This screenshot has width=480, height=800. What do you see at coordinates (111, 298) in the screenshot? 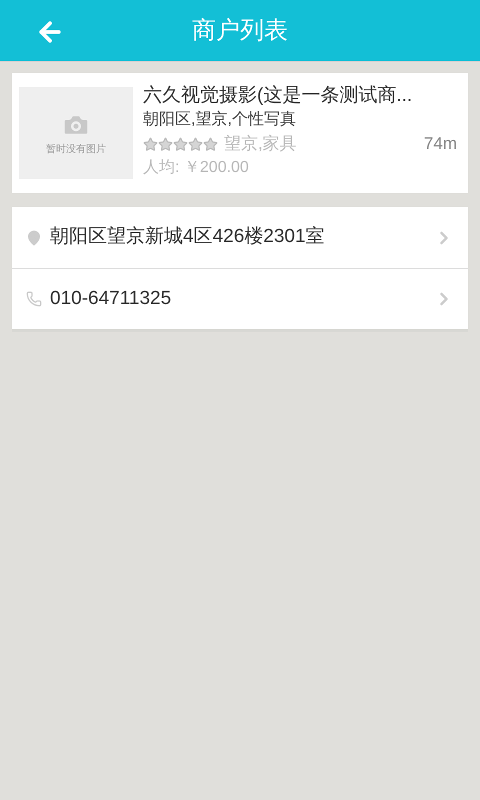
I see `contact-text: 010-64711325` at bounding box center [111, 298].